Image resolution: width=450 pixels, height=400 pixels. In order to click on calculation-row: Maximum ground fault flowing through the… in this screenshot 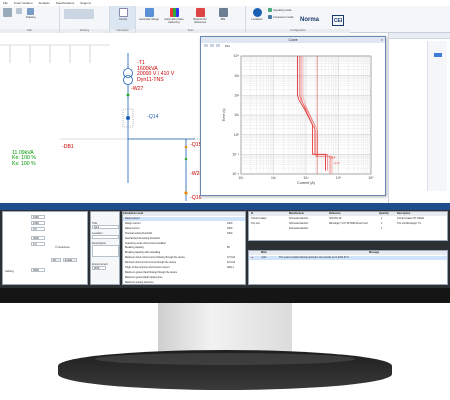, I will do `click(184, 273)`.